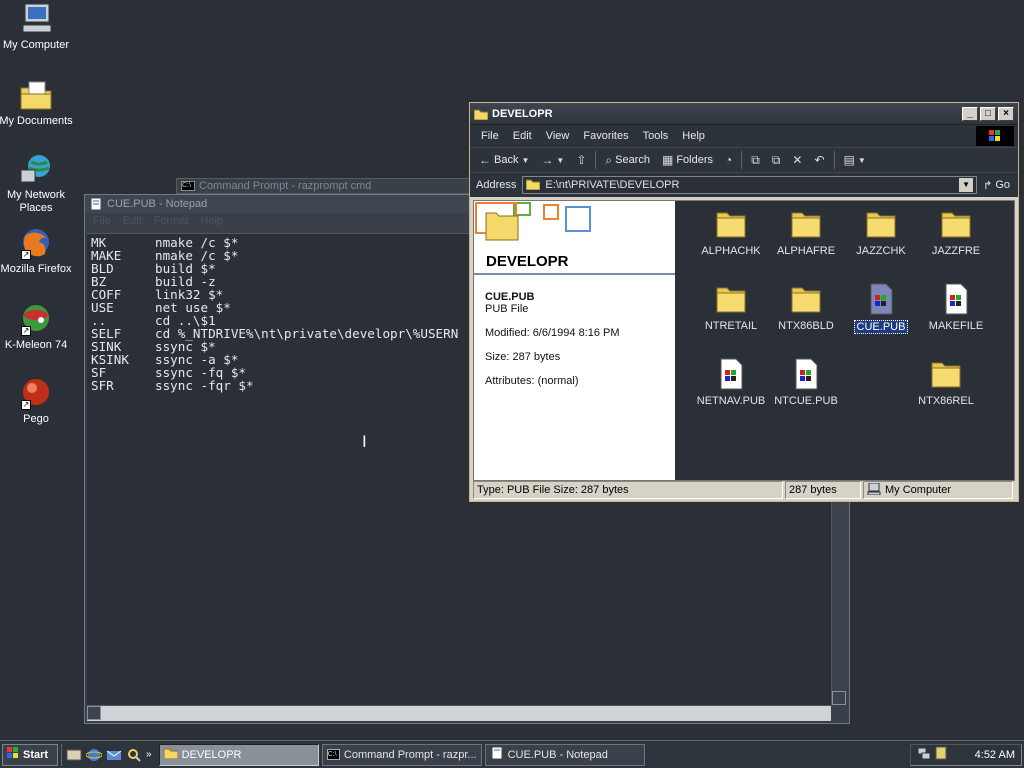 This screenshot has width=1024, height=768. I want to click on up-folder-button: ⇧, so click(581, 160).